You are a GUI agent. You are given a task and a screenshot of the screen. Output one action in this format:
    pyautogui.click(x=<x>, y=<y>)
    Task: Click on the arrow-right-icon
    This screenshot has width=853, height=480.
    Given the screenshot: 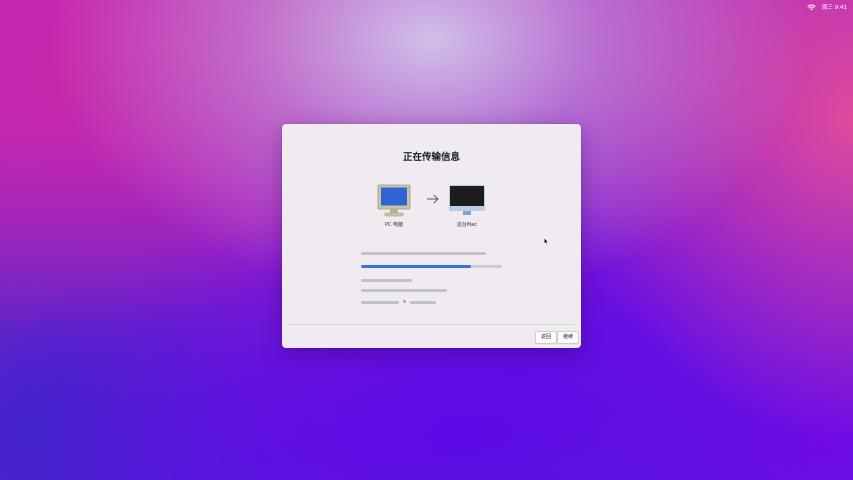 What is the action you would take?
    pyautogui.click(x=433, y=199)
    